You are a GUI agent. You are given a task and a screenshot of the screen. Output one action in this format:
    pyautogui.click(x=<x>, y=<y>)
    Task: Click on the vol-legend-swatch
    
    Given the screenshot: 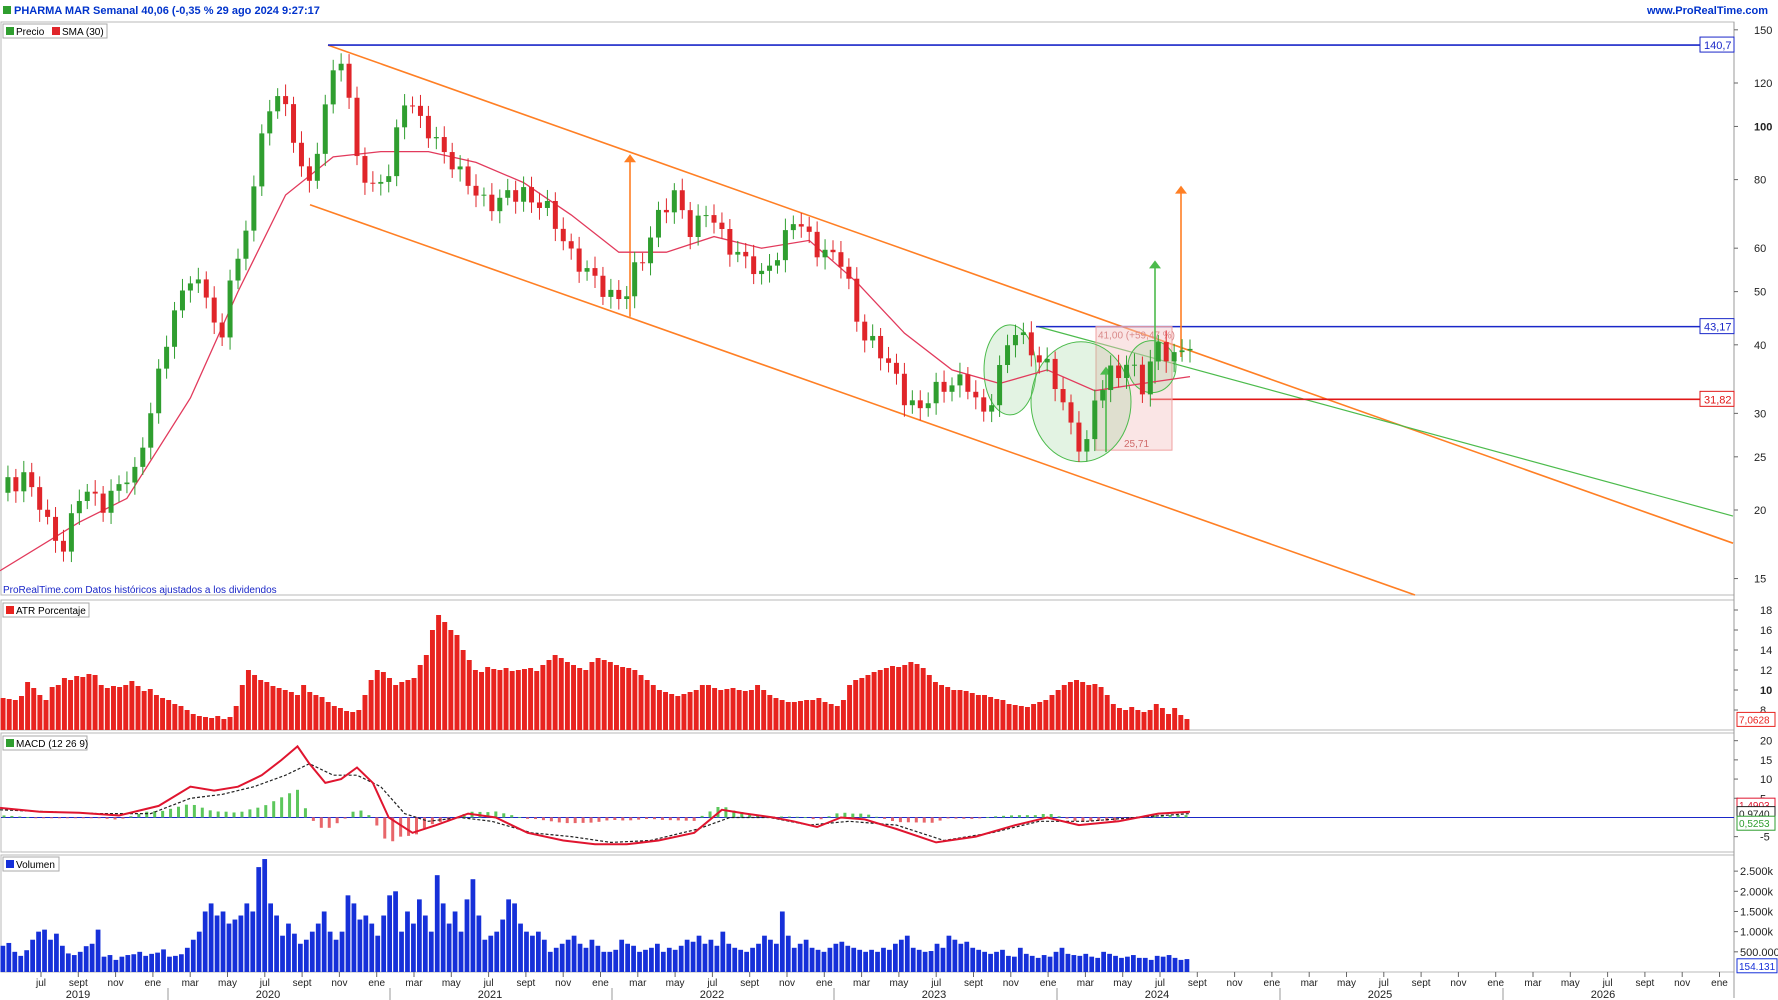 What is the action you would take?
    pyautogui.click(x=10, y=864)
    